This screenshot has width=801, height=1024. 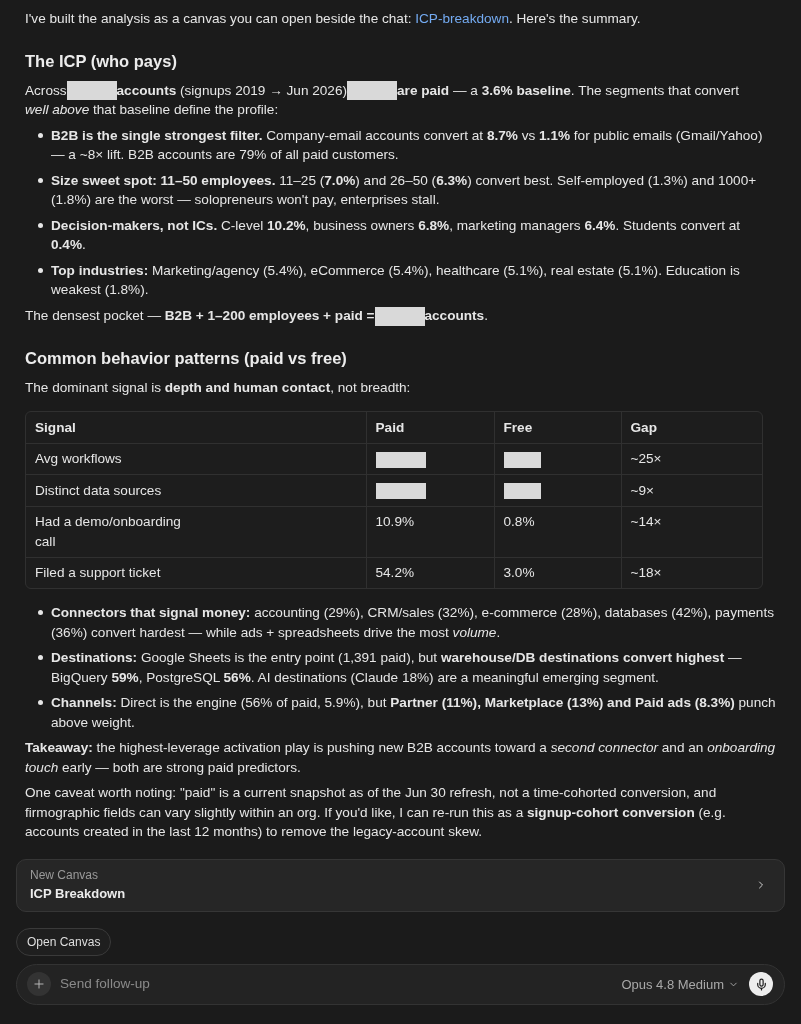 What do you see at coordinates (430, 428) in the screenshot?
I see `column-header: Paid` at bounding box center [430, 428].